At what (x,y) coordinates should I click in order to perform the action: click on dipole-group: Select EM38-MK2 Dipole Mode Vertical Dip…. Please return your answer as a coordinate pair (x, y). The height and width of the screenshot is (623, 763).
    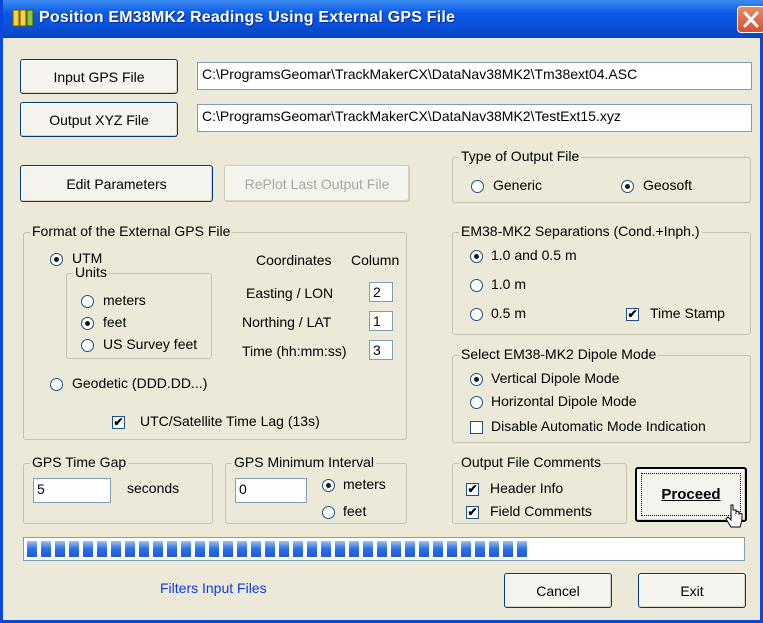
    Looking at the image, I should click on (601, 394).